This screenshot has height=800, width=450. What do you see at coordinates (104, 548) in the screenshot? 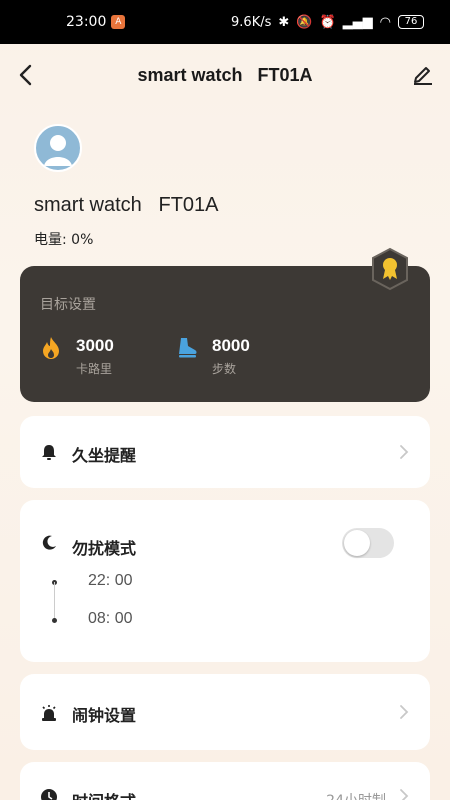
I see `dnd-label: 勿扰模式` at bounding box center [104, 548].